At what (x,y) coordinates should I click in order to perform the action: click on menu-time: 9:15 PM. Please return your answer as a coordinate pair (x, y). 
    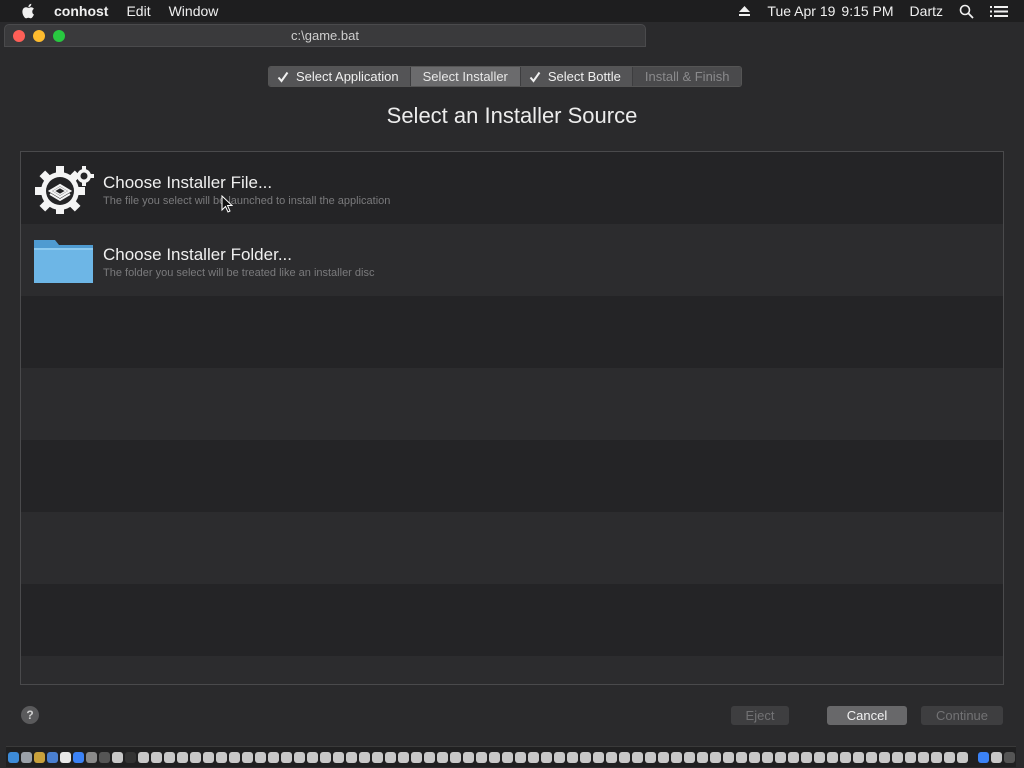
    Looking at the image, I should click on (867, 11).